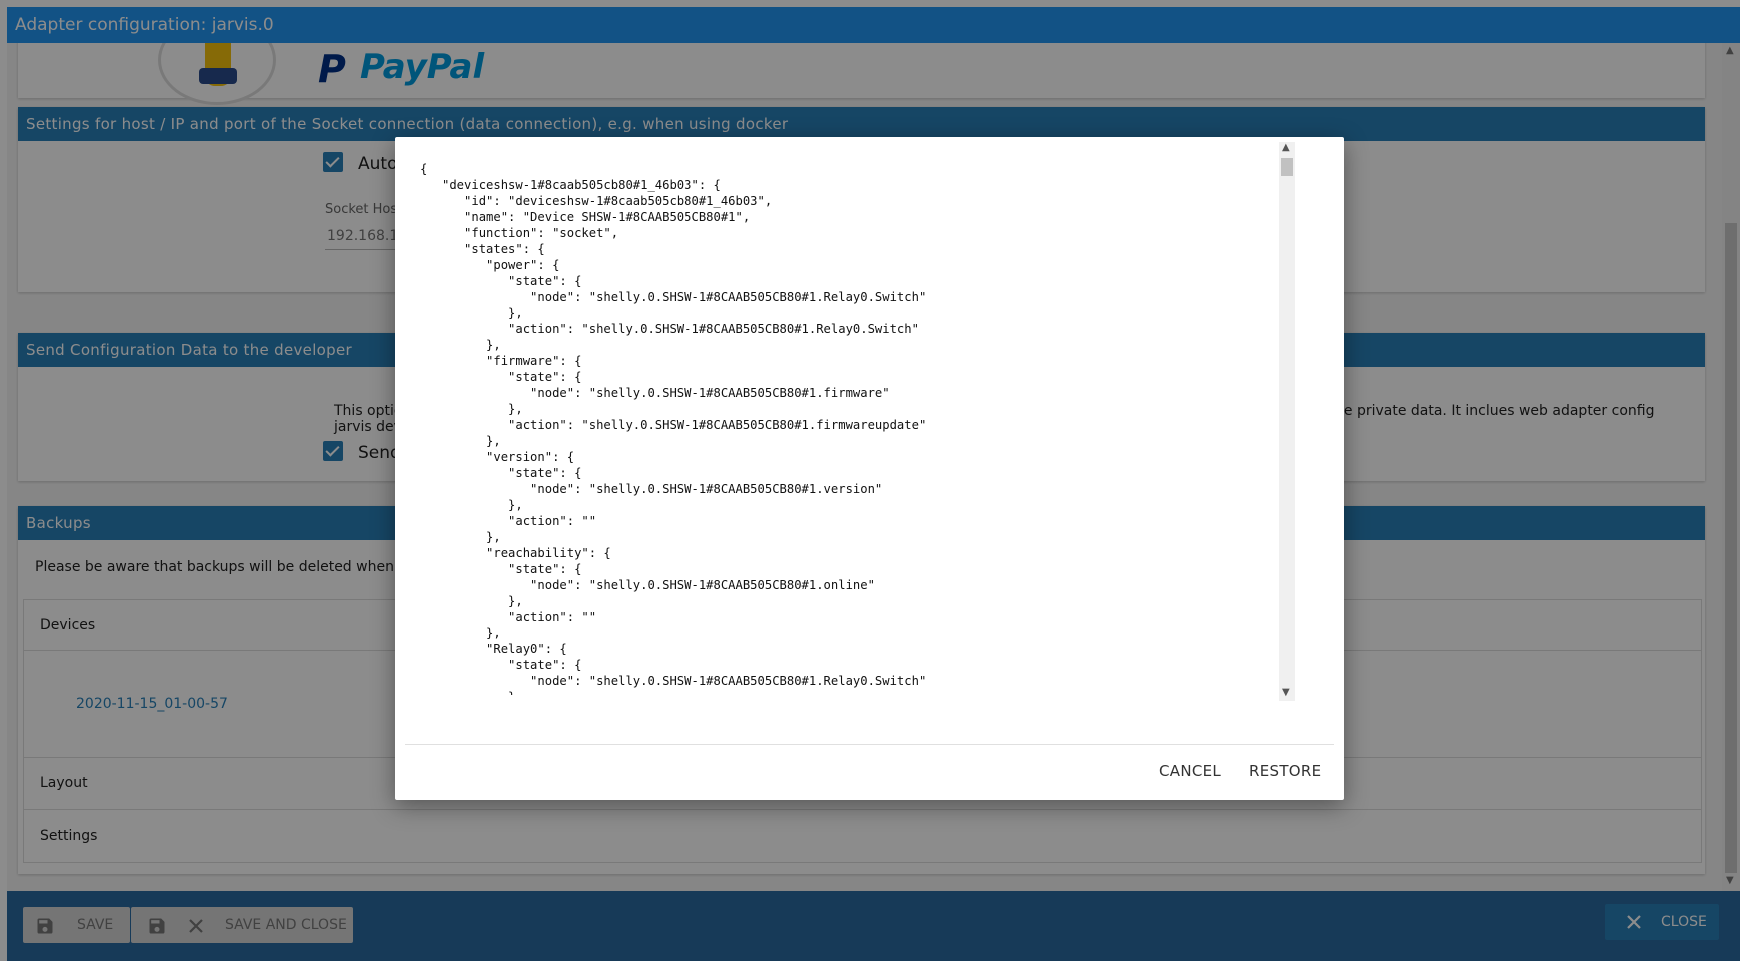 Image resolution: width=1740 pixels, height=961 pixels. Describe the element at coordinates (424, 169) in the screenshot. I see `json-line: {` at that location.